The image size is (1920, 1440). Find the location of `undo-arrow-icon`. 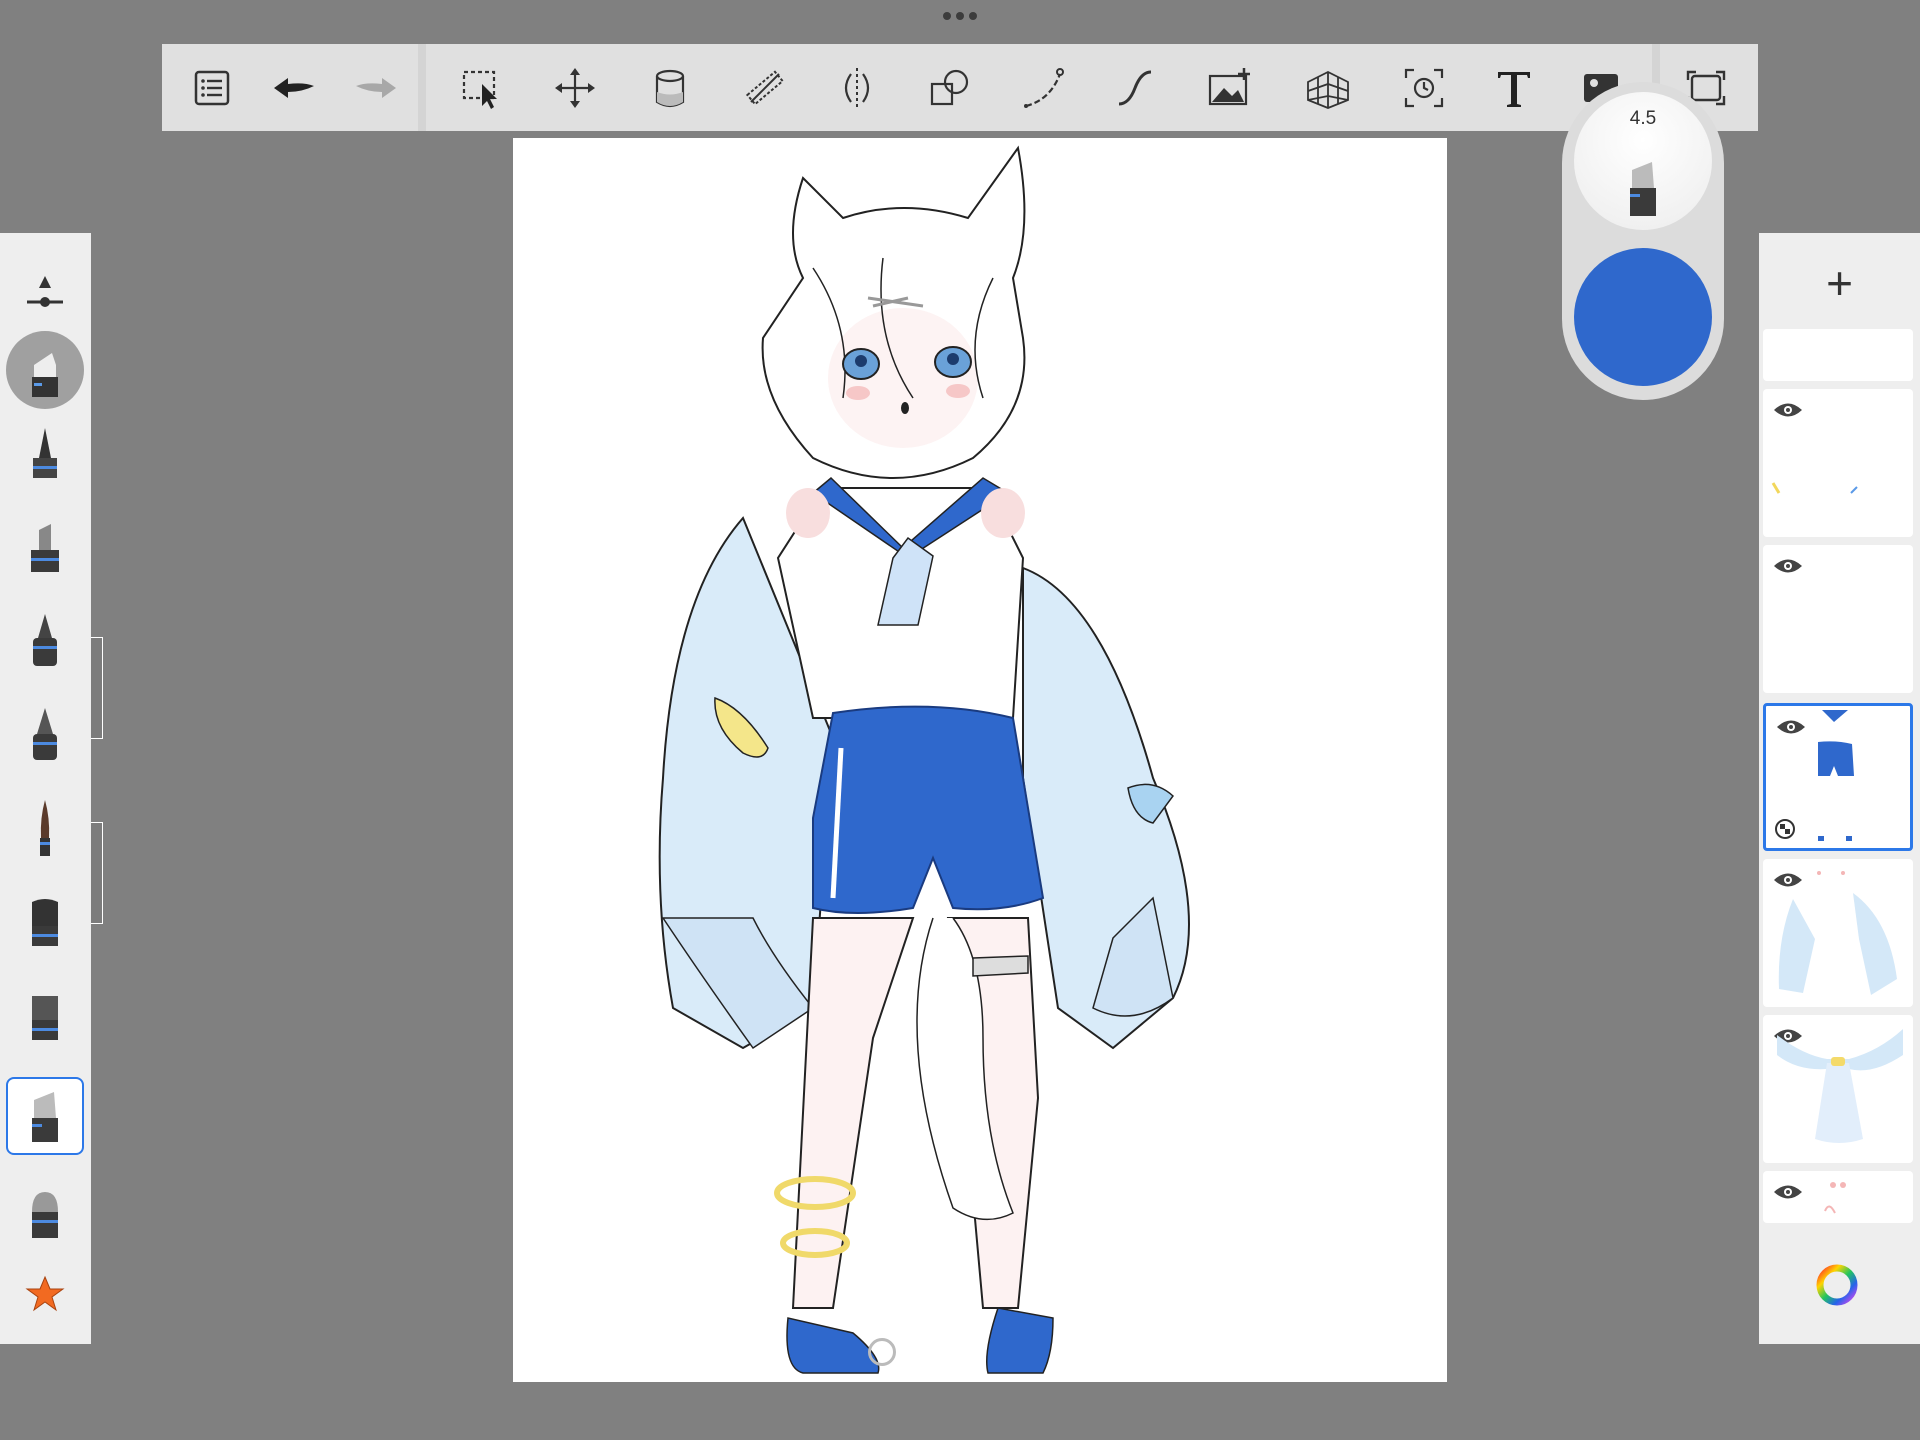

undo-arrow-icon is located at coordinates (294, 88).